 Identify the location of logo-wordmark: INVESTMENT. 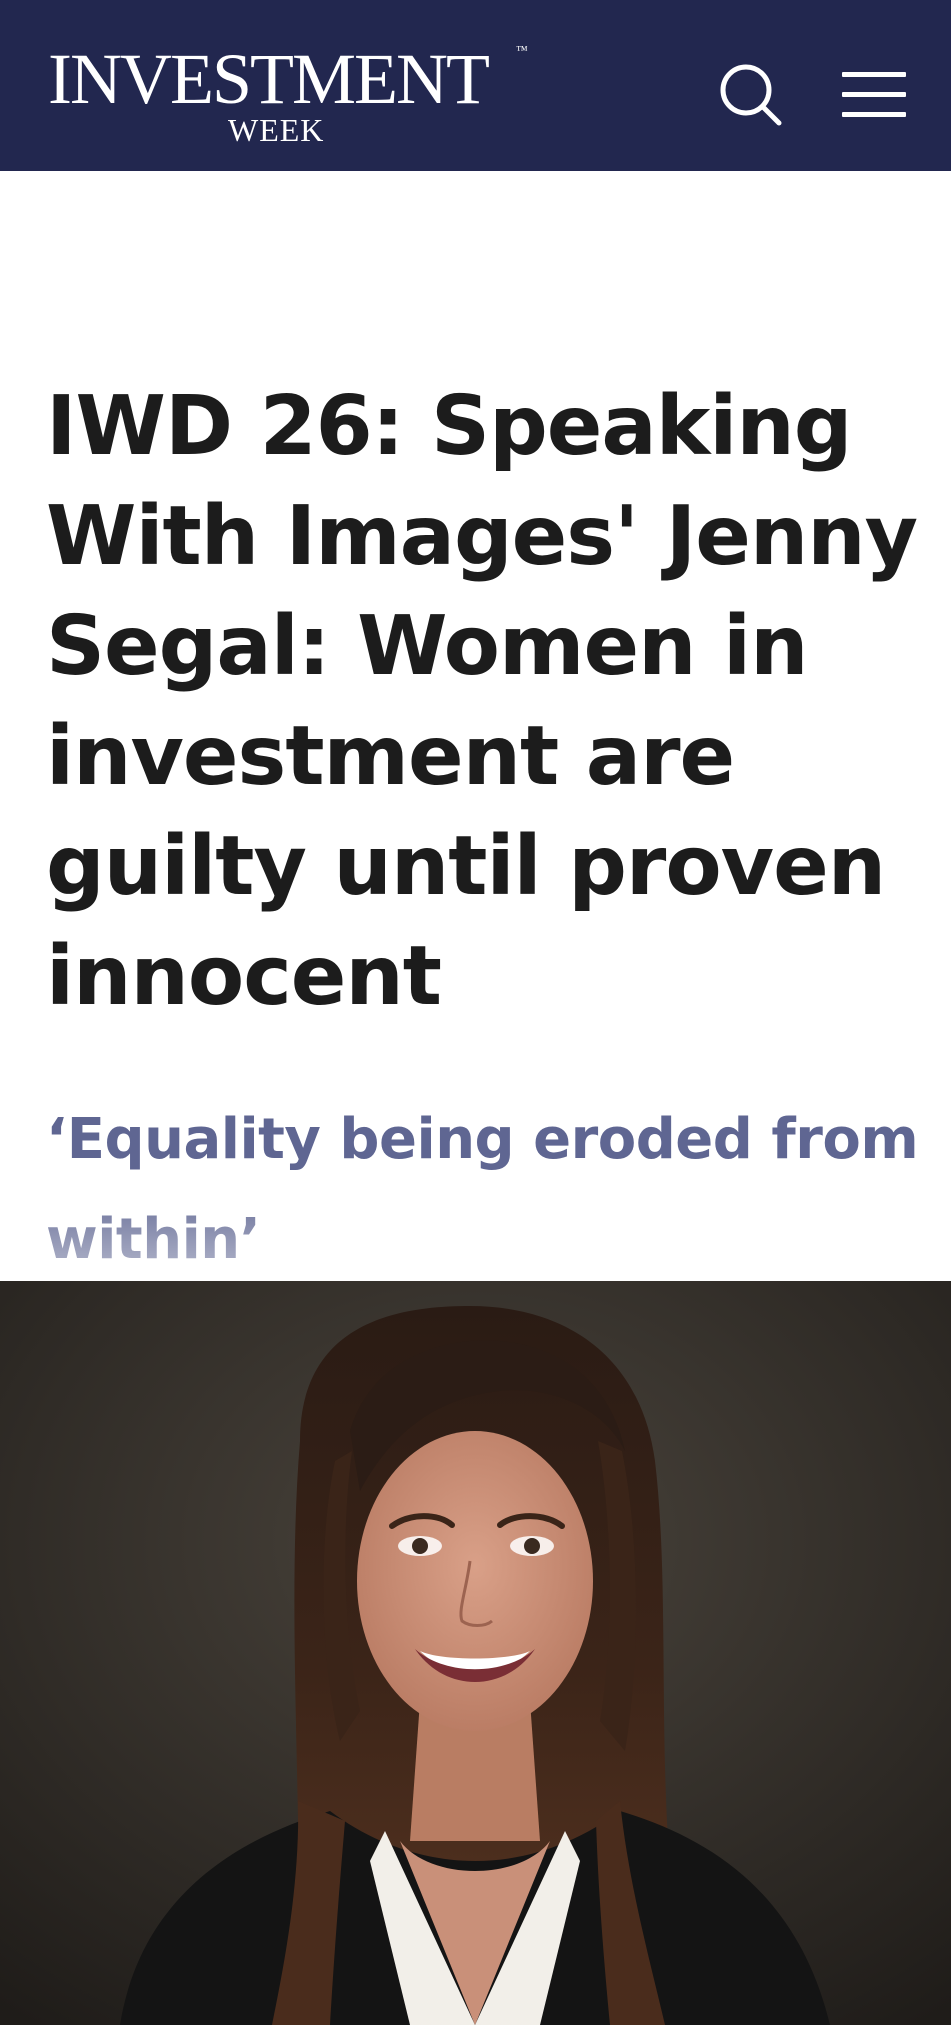
(269, 79).